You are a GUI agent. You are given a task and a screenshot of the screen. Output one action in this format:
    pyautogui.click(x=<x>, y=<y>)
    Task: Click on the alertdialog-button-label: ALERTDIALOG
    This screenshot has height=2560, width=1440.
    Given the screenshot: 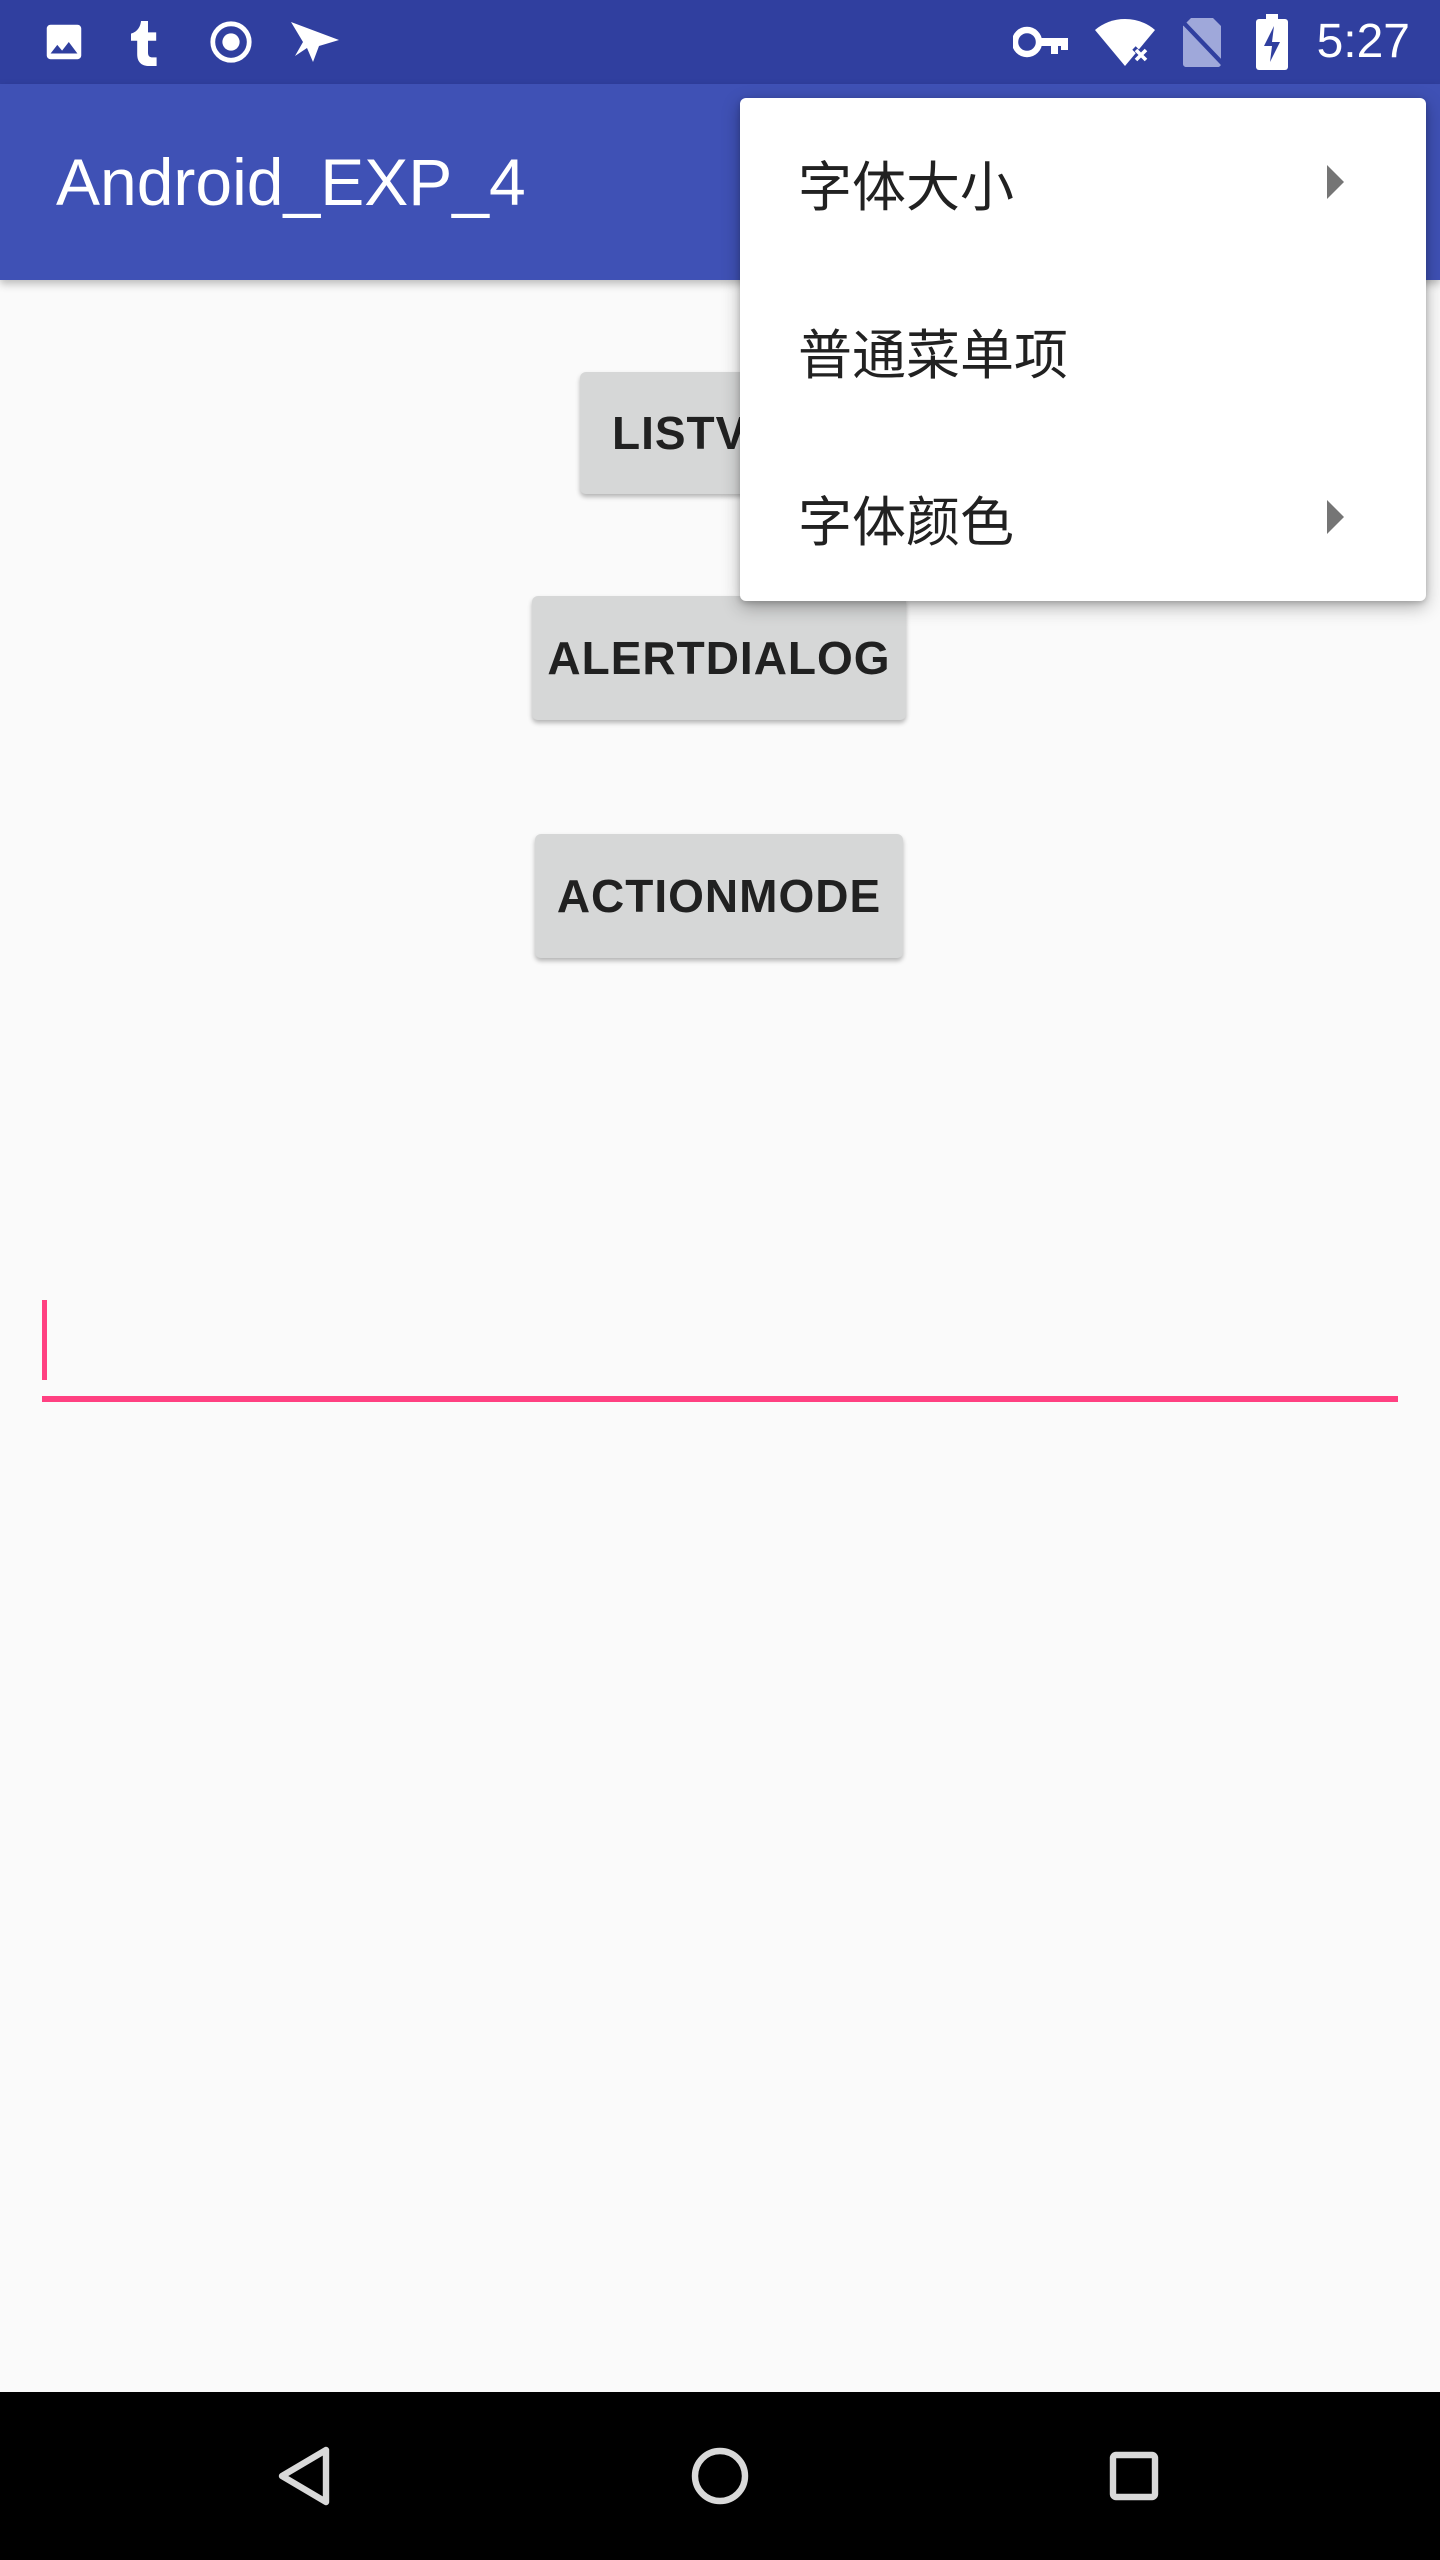 What is the action you would take?
    pyautogui.click(x=719, y=658)
    